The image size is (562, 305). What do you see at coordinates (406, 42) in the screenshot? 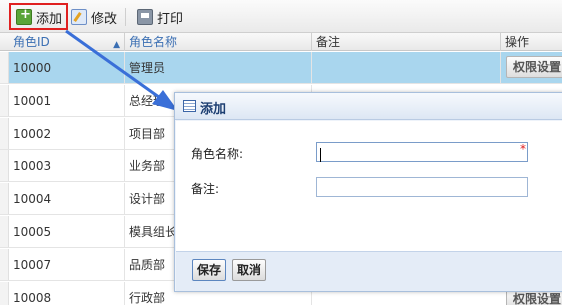
I see `column-header-note: 备注` at bounding box center [406, 42].